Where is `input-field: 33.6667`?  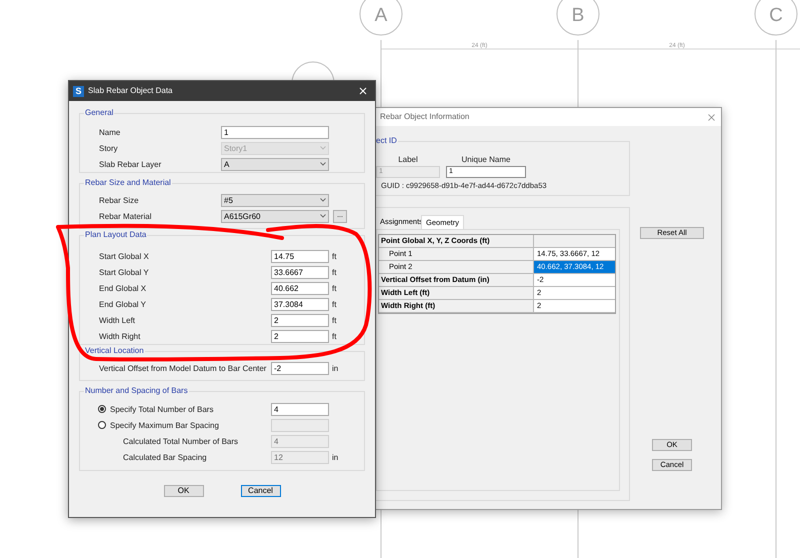 input-field: 33.6667 is located at coordinates (300, 272).